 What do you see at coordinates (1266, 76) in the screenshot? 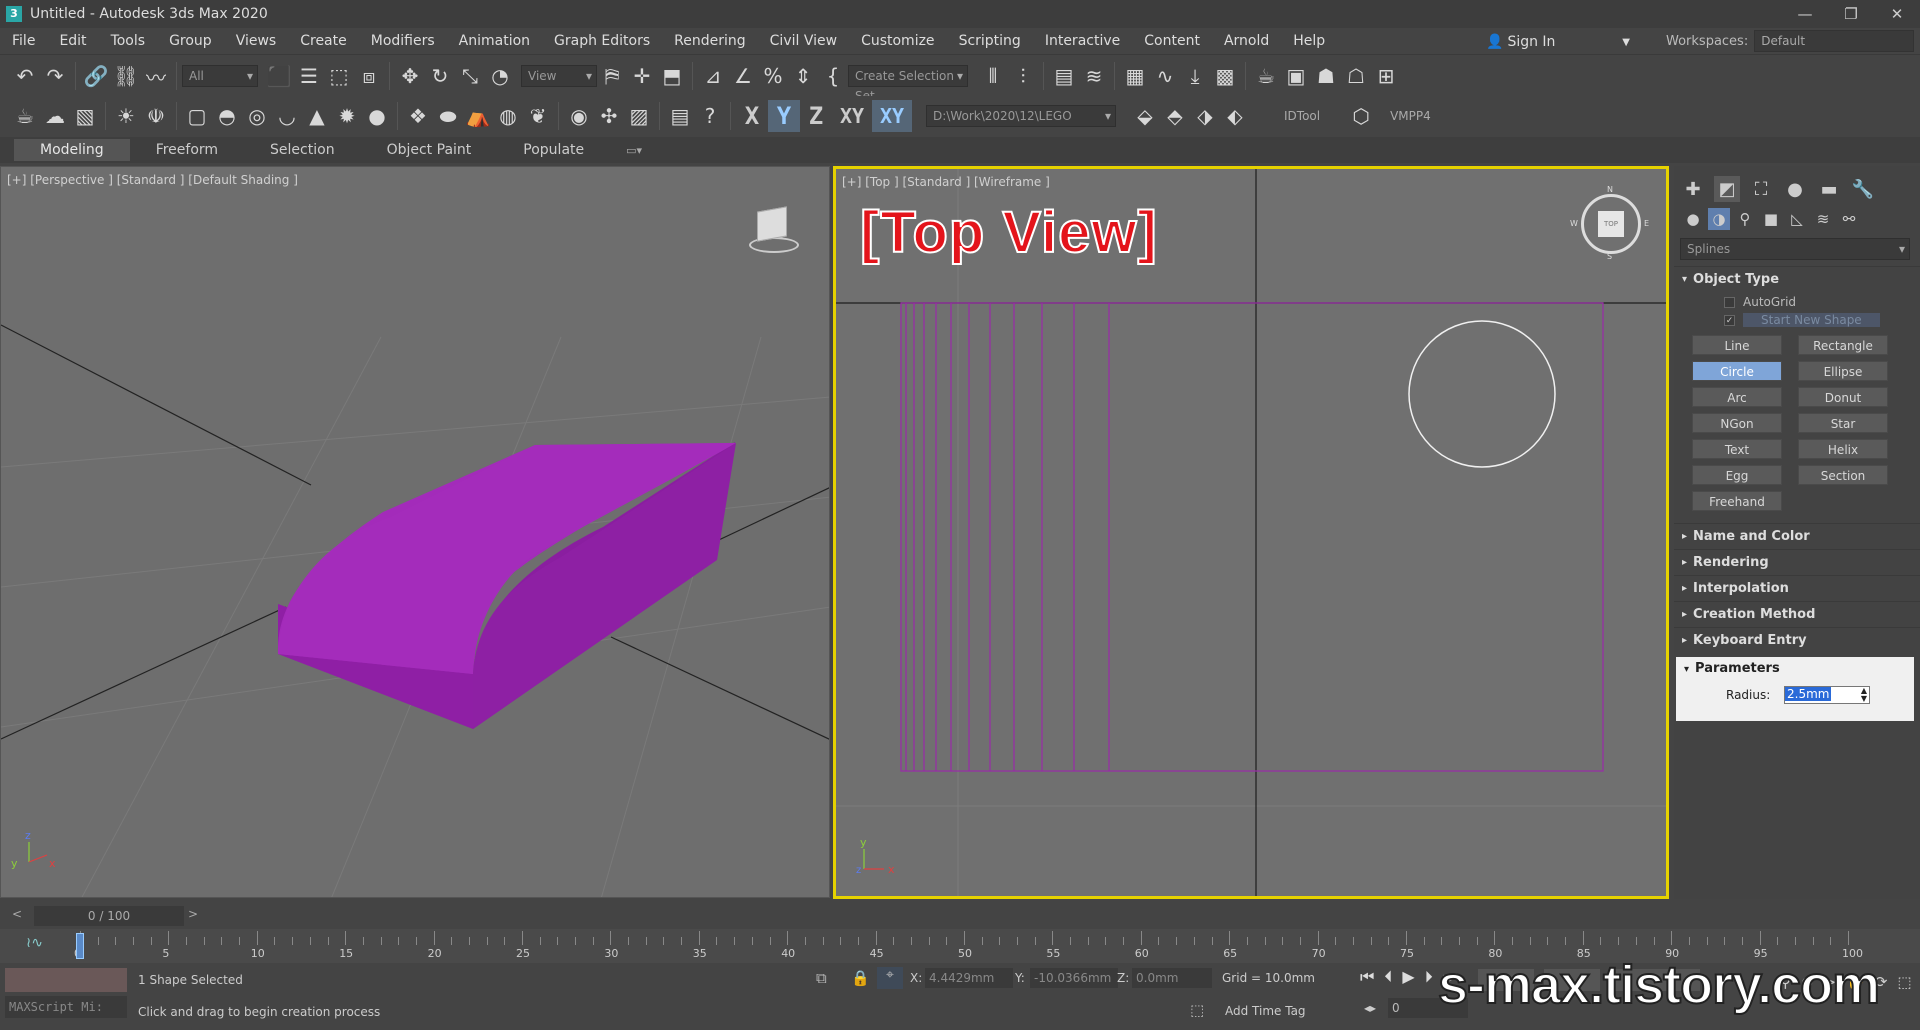
I see `render-setup-icon: ☕` at bounding box center [1266, 76].